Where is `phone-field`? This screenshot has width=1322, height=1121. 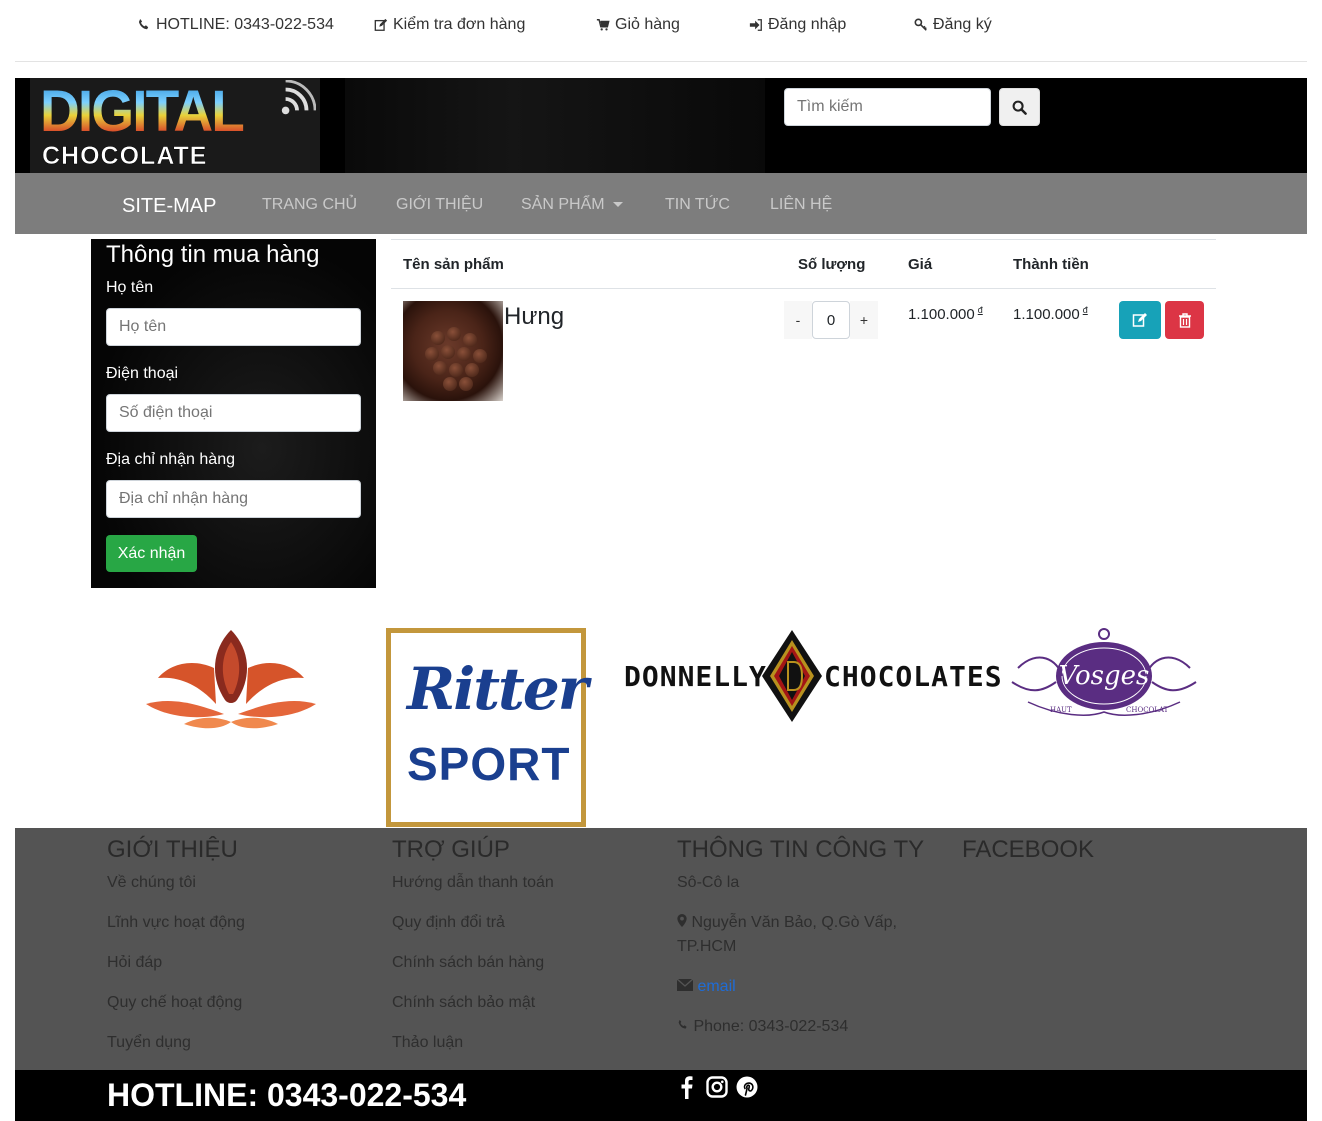 phone-field is located at coordinates (233, 413).